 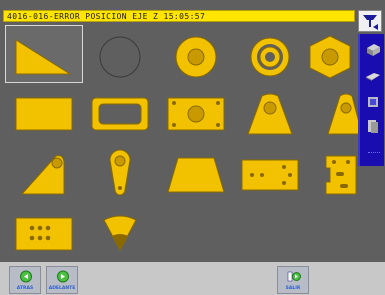 I want to click on shape-trapezoid-with-hole-partial, so click(x=332, y=114).